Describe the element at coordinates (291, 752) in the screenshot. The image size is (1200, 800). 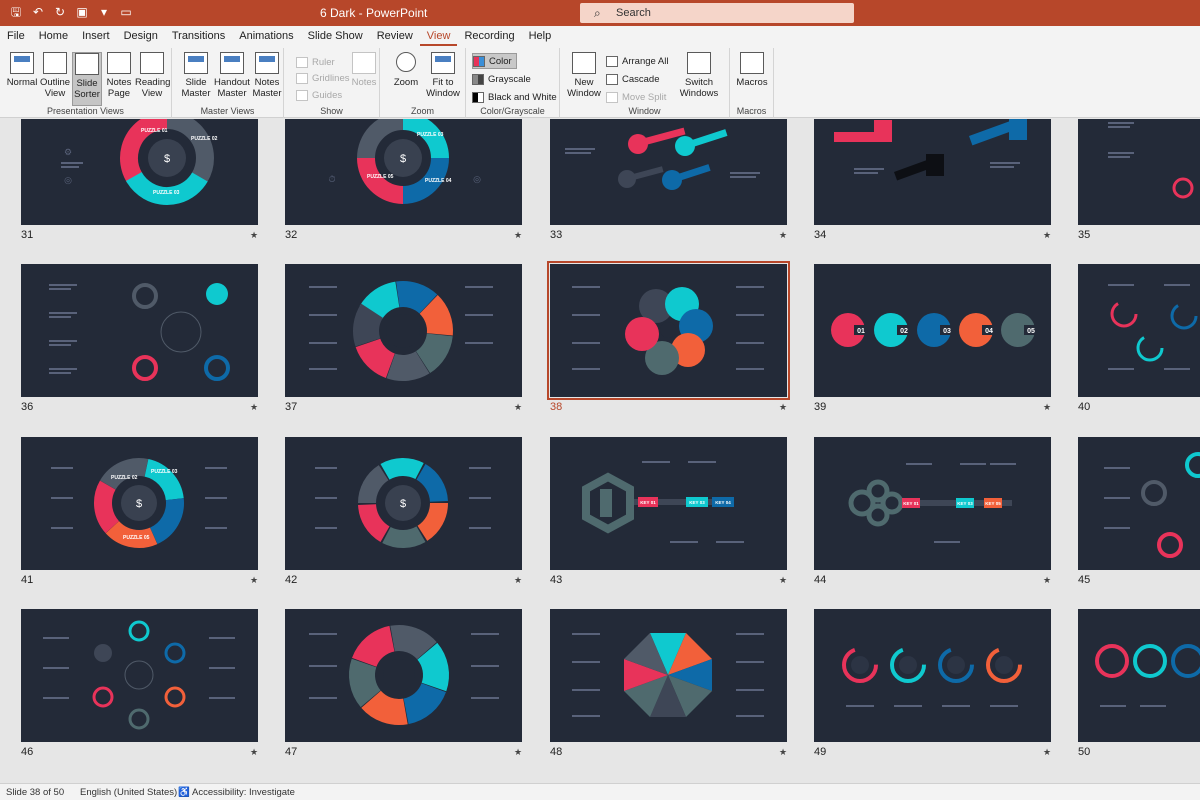
I see `slide-number: 47` at that location.